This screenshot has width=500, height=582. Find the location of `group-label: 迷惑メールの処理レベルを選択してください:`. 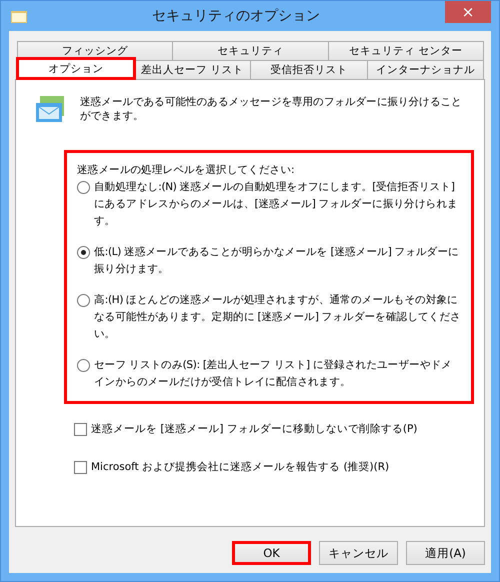

group-label: 迷惑メールの処理レベルを選択してください: is located at coordinates (186, 170).